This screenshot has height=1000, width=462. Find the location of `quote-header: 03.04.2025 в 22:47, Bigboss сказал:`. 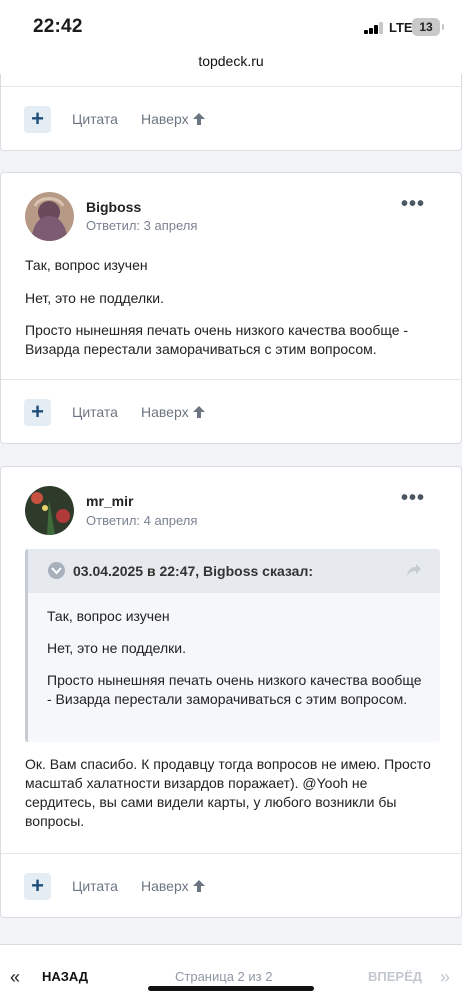

quote-header: 03.04.2025 в 22:47, Bigboss сказал: is located at coordinates (234, 571).